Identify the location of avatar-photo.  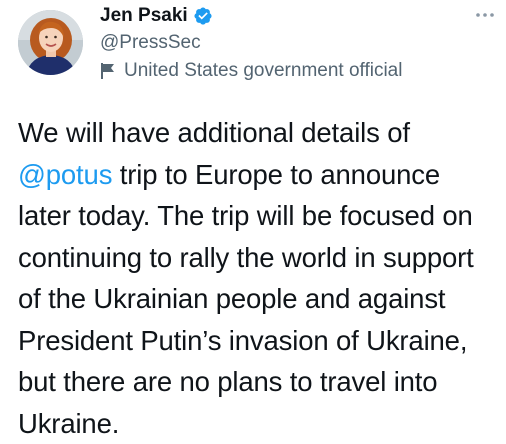
(50, 42).